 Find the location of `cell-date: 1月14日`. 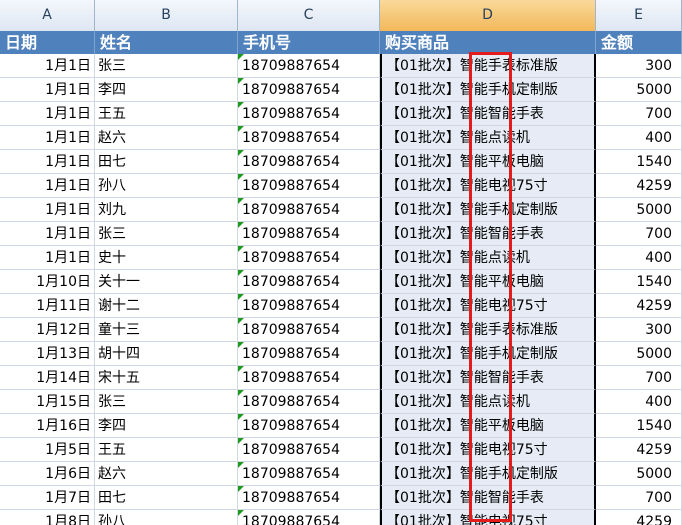

cell-date: 1月14日 is located at coordinates (47, 378).